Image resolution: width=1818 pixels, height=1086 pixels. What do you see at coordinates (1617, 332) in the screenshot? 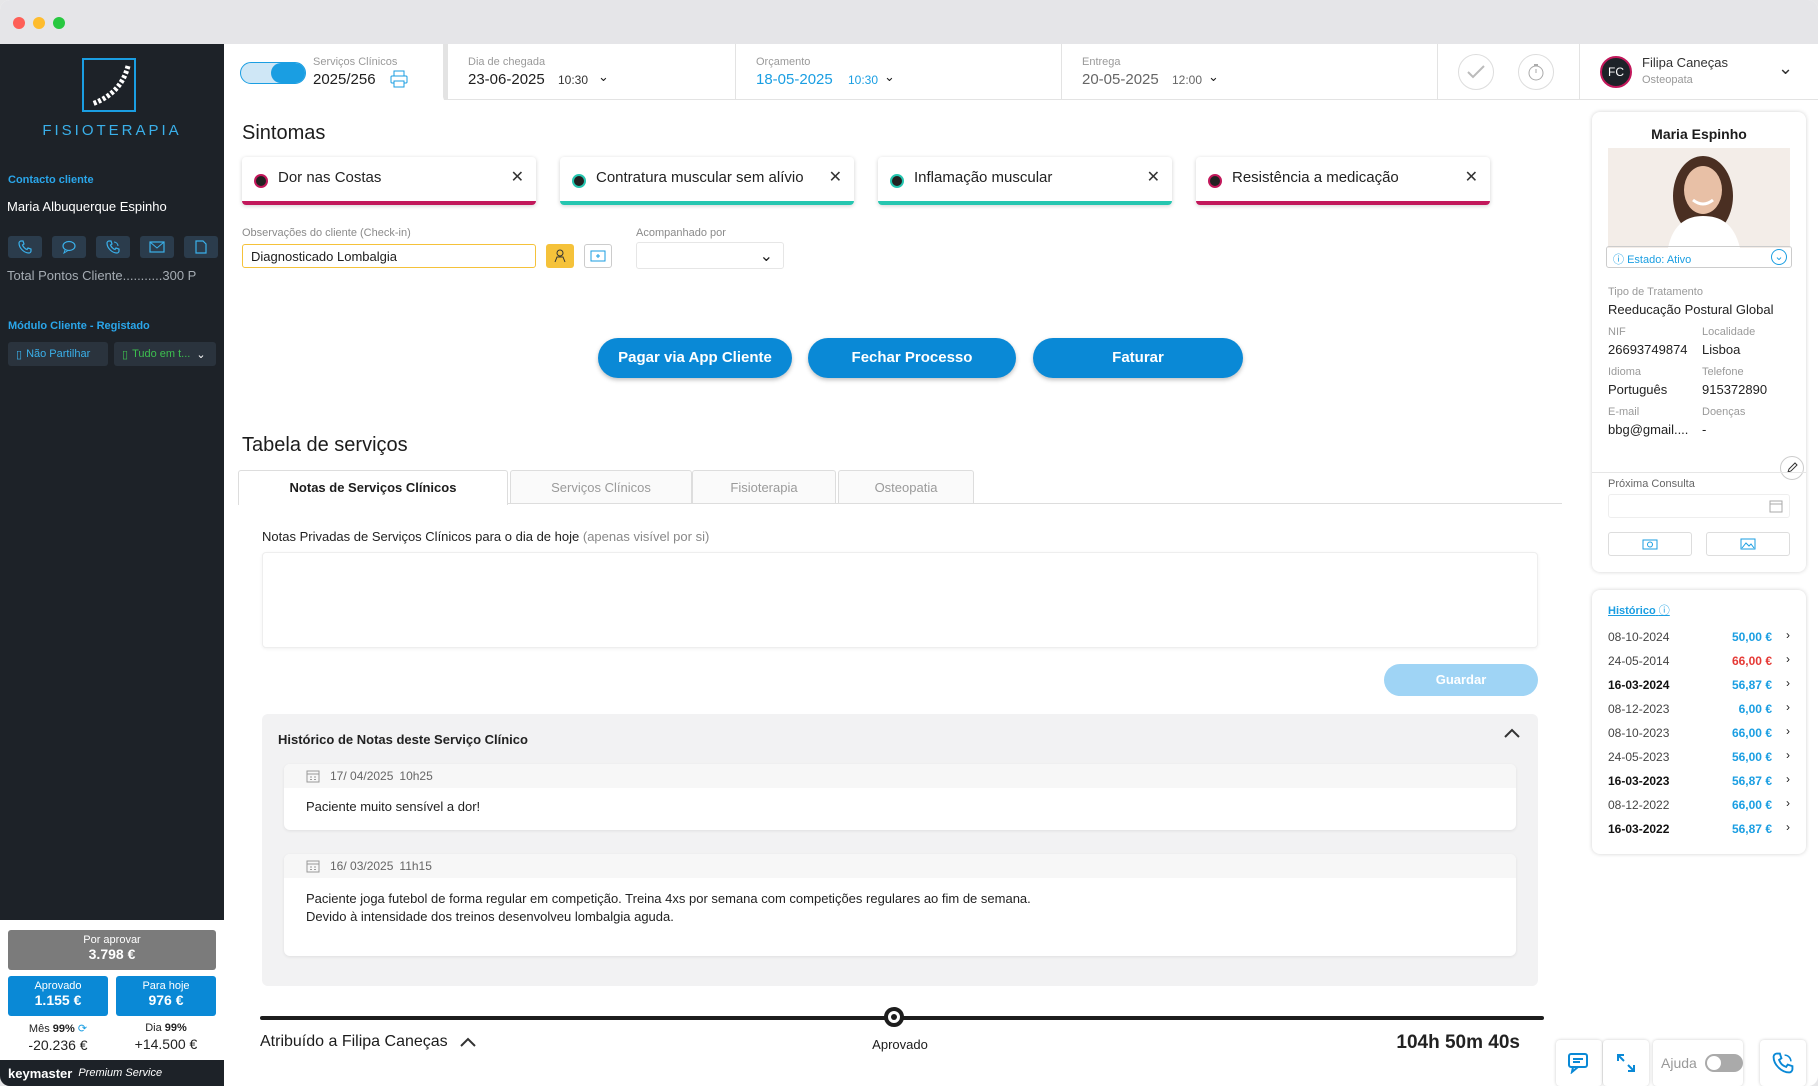
I see `nif-label: NIF` at bounding box center [1617, 332].